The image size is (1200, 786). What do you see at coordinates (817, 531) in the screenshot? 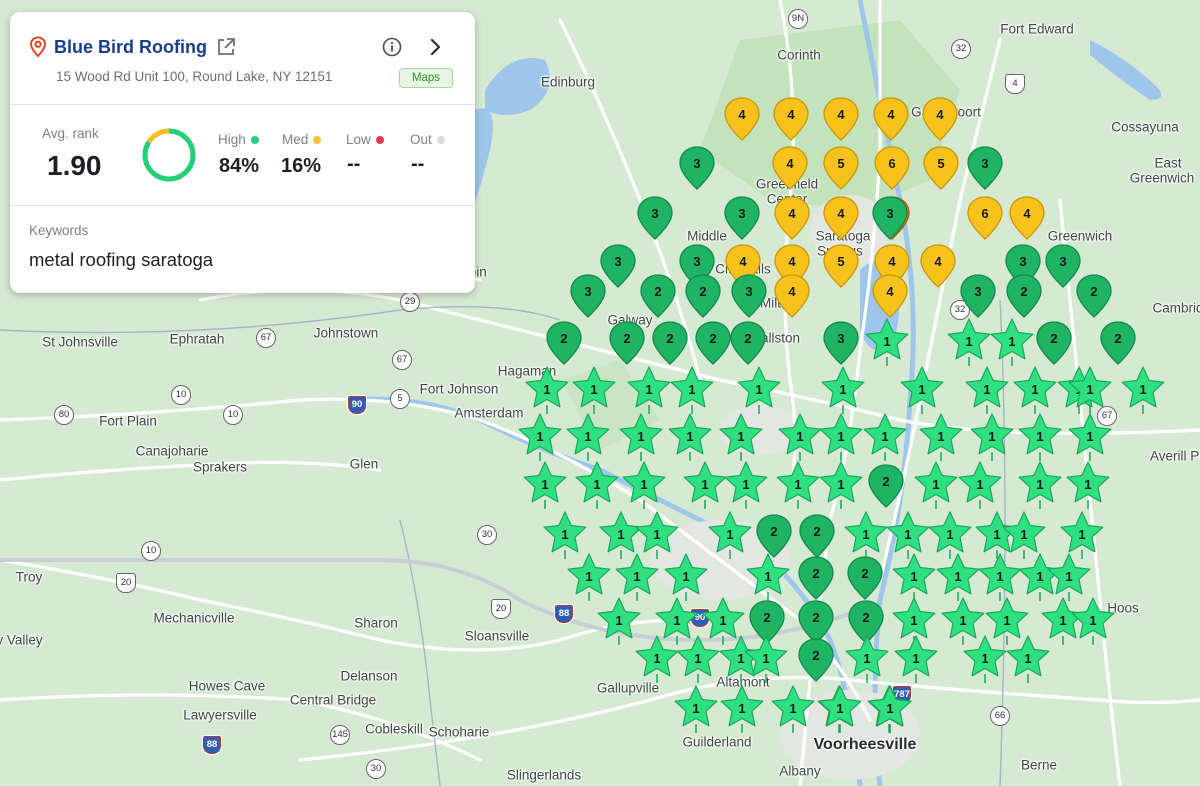
I see `rank-value: 2` at bounding box center [817, 531].